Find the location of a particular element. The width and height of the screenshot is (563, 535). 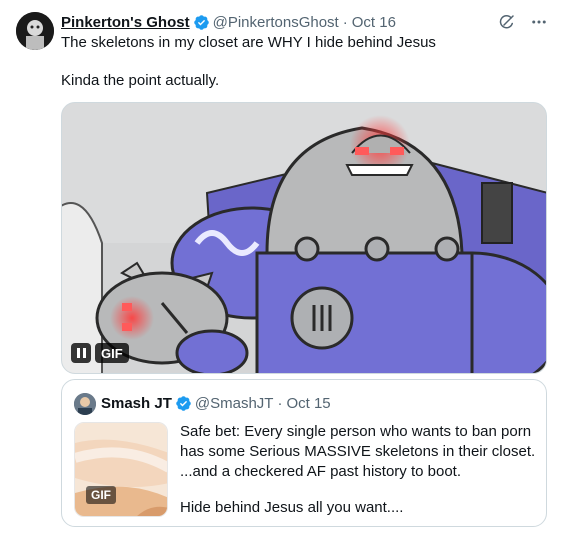

quoted-author-name: Smash JT is located at coordinates (136, 403).